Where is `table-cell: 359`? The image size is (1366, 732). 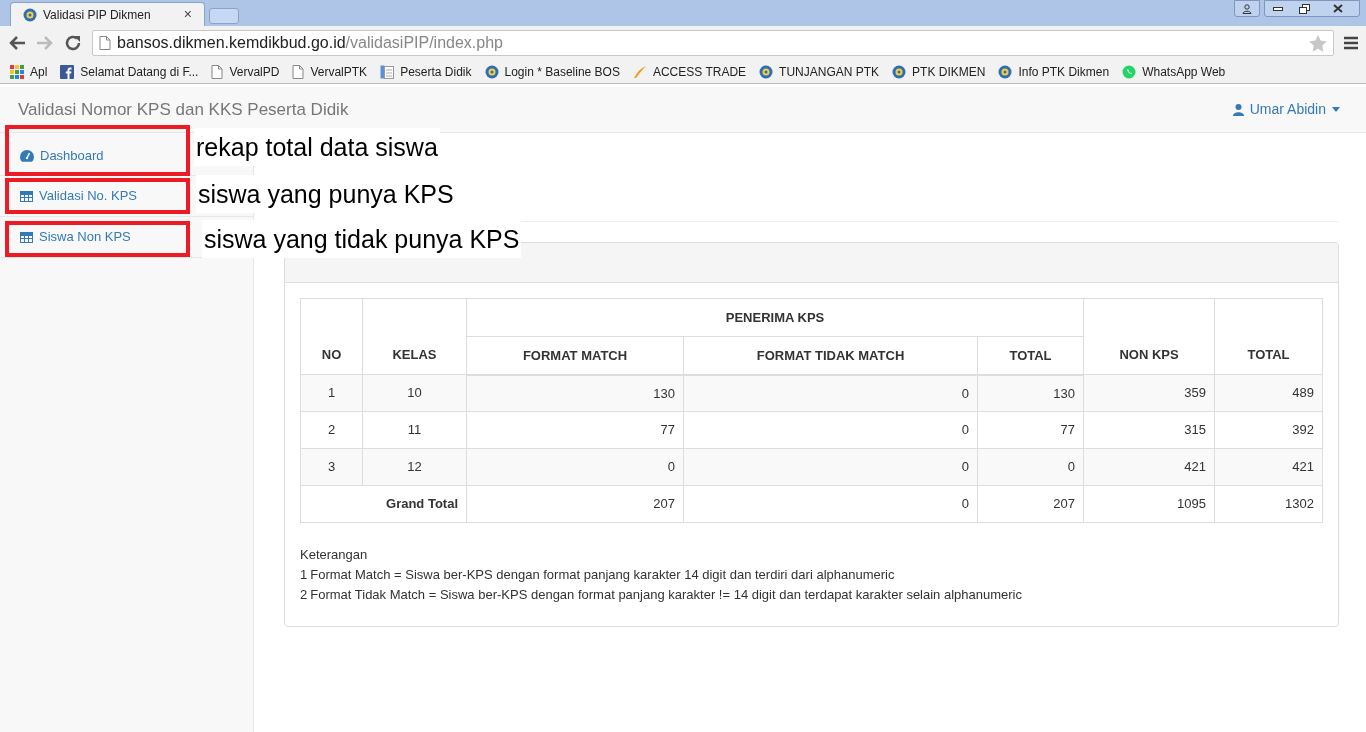 table-cell: 359 is located at coordinates (1149, 393).